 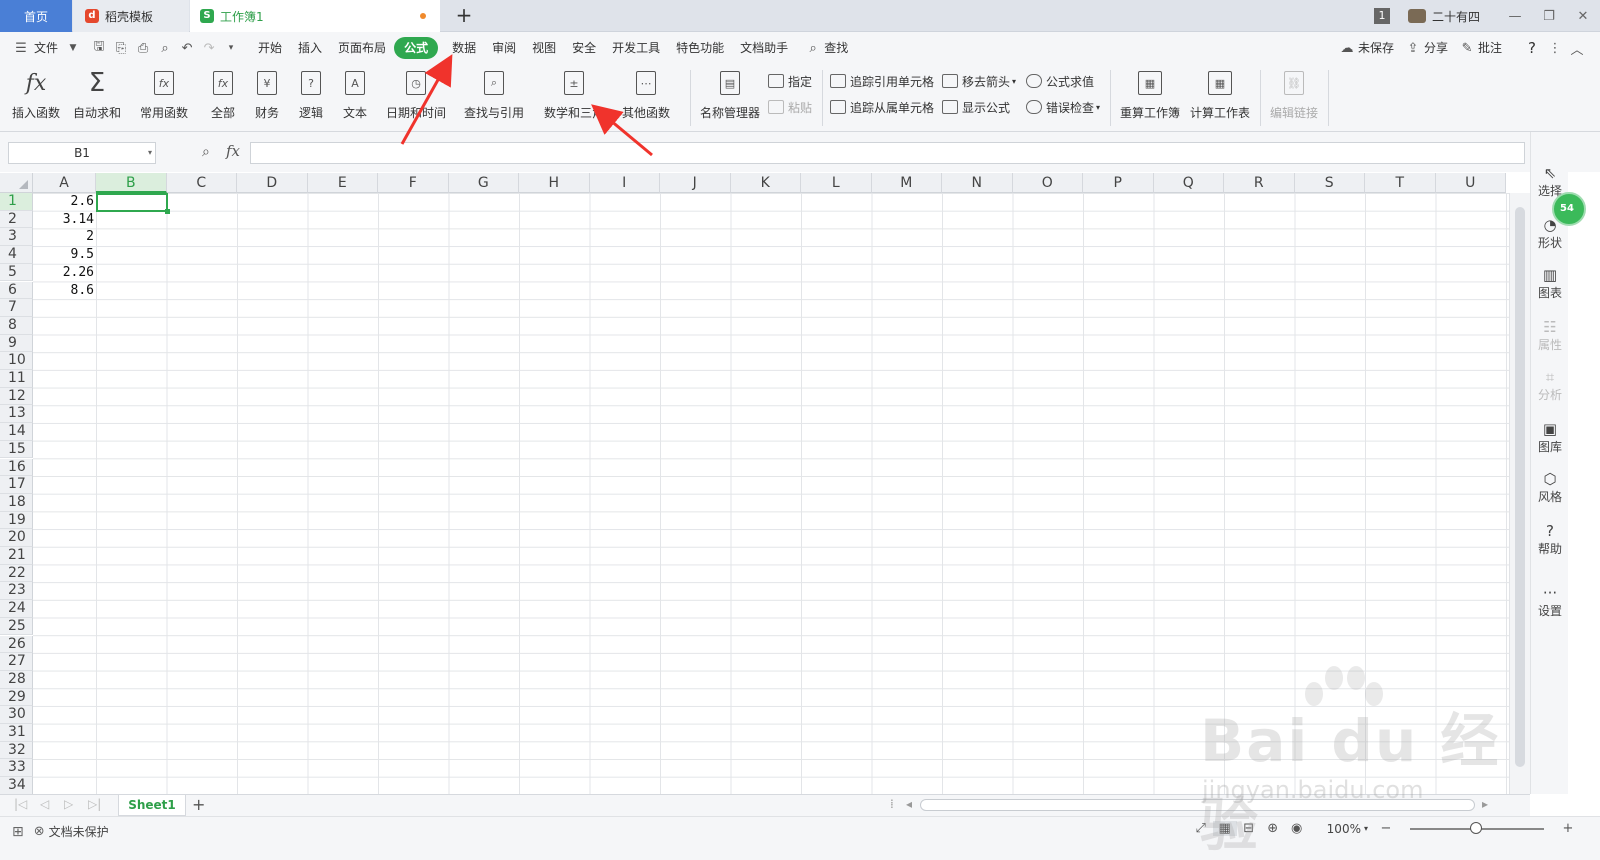 What do you see at coordinates (16, 662) in the screenshot?
I see `row-header-27: 27` at bounding box center [16, 662].